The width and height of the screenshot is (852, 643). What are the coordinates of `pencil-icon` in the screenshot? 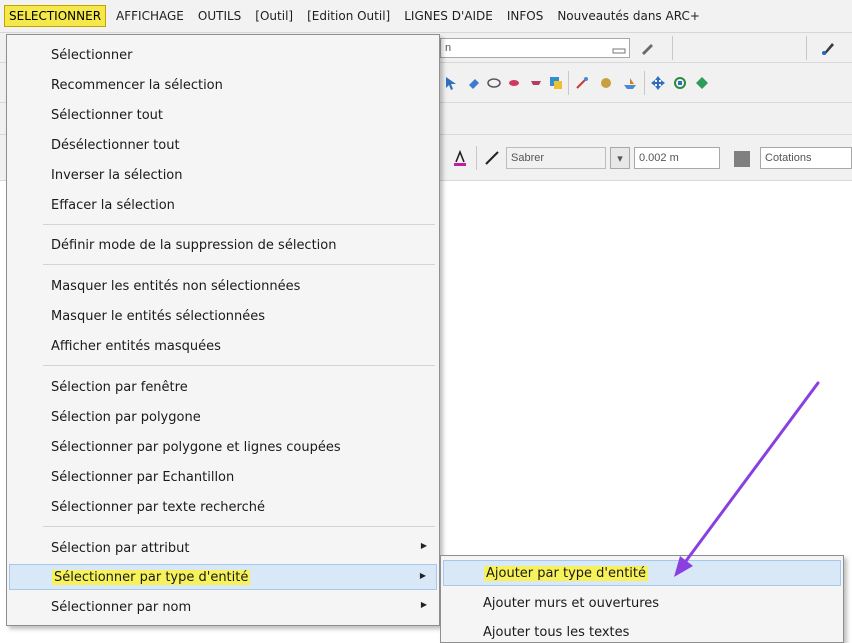 It's located at (648, 48).